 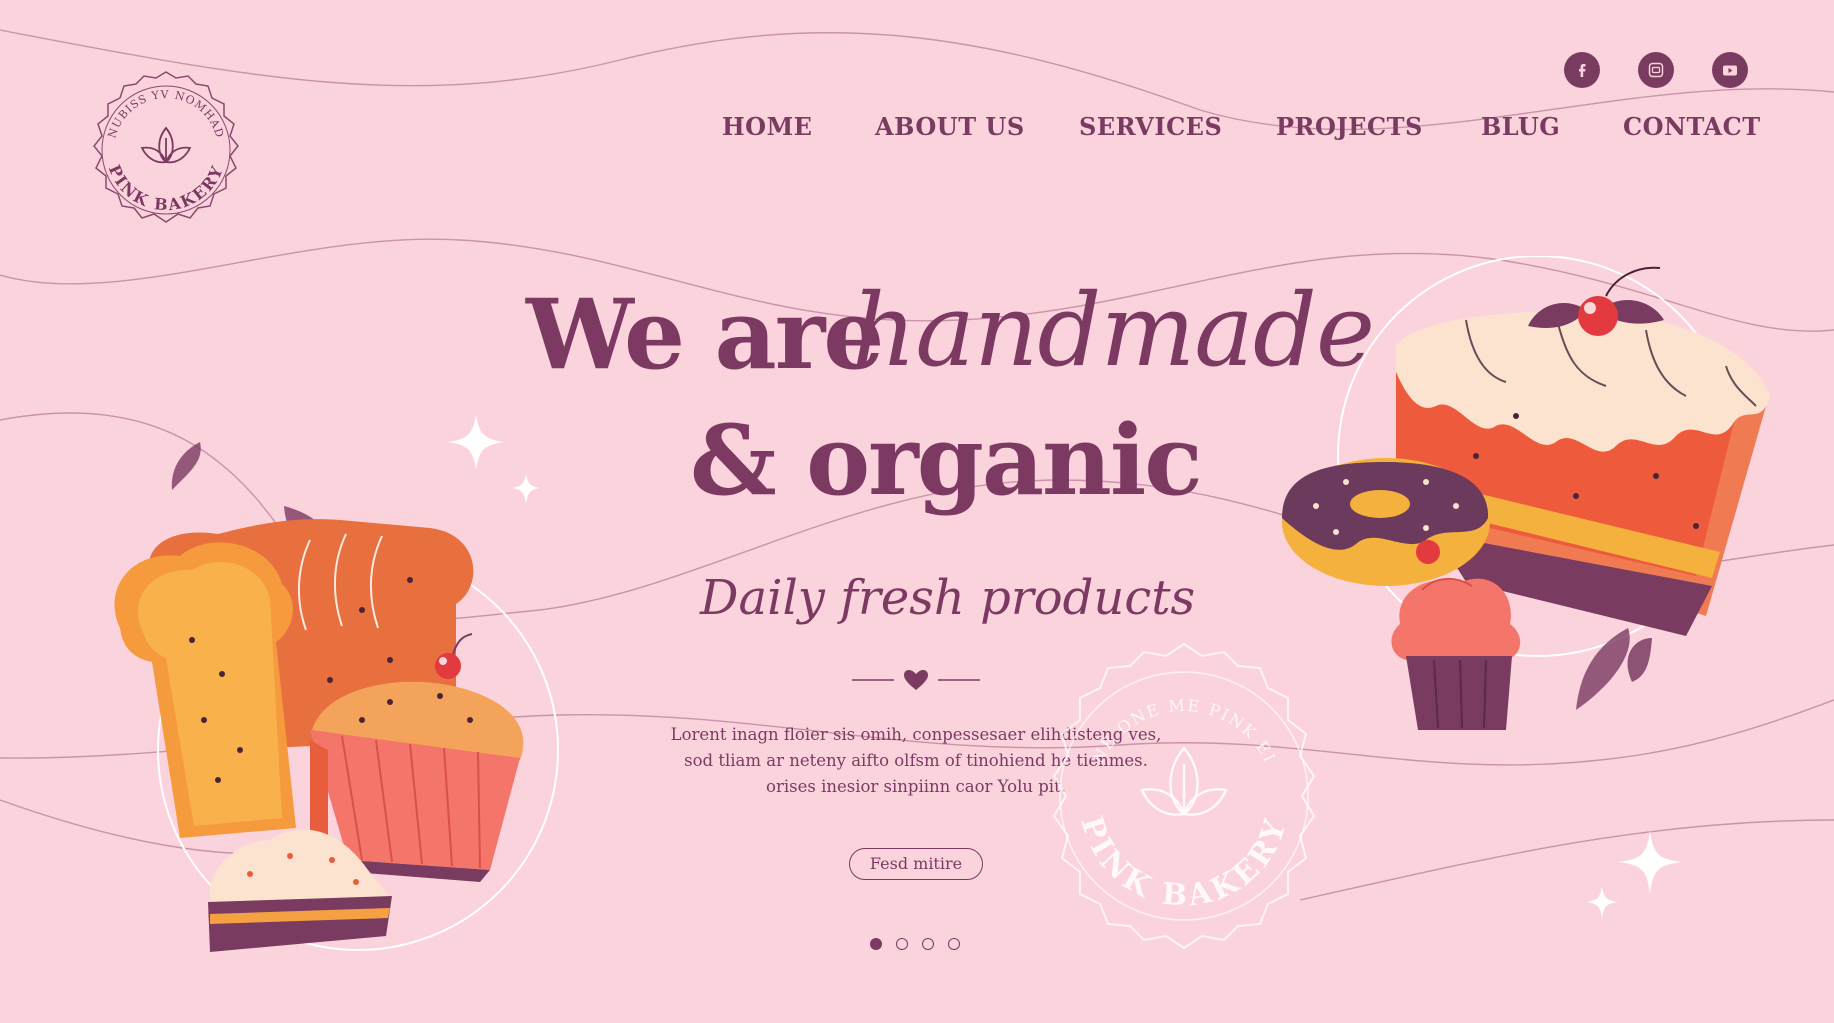 I want to click on svg-text: NE ONE ME PINK EI, so click(x=1184, y=731).